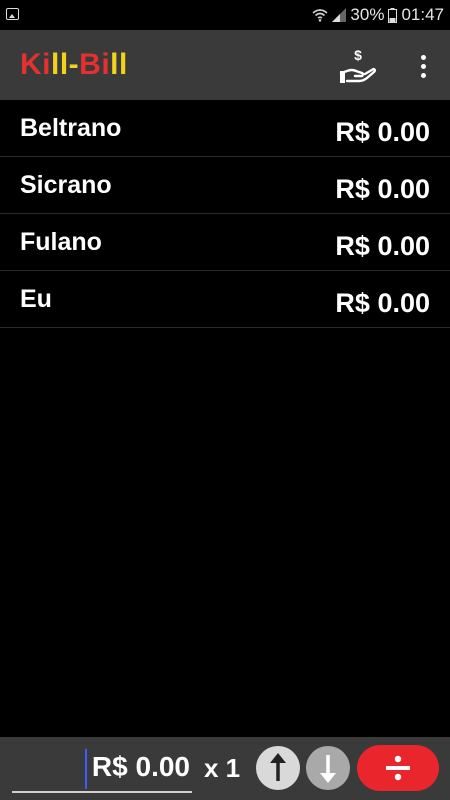  I want to click on app-title-part: Bi, so click(95, 64).